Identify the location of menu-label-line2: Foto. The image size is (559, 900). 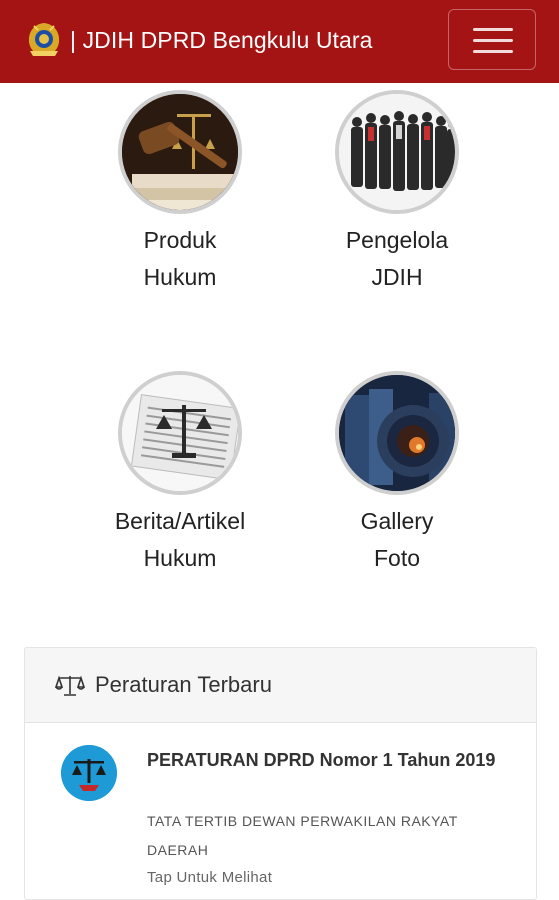
(397, 558).